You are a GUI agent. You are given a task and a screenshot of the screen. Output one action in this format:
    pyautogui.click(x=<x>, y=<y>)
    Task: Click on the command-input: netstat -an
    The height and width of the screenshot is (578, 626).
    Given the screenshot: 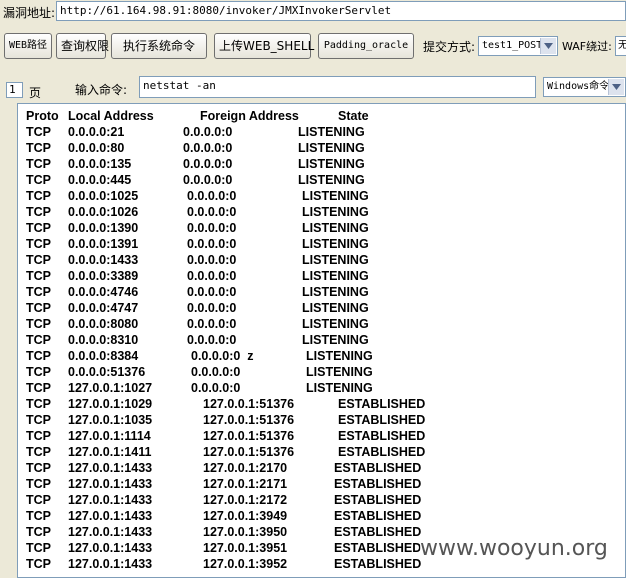 What is the action you would take?
    pyautogui.click(x=337, y=87)
    